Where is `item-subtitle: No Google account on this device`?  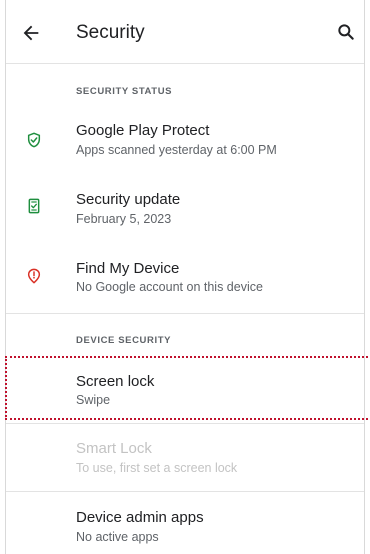 item-subtitle: No Google account on this device is located at coordinates (169, 287).